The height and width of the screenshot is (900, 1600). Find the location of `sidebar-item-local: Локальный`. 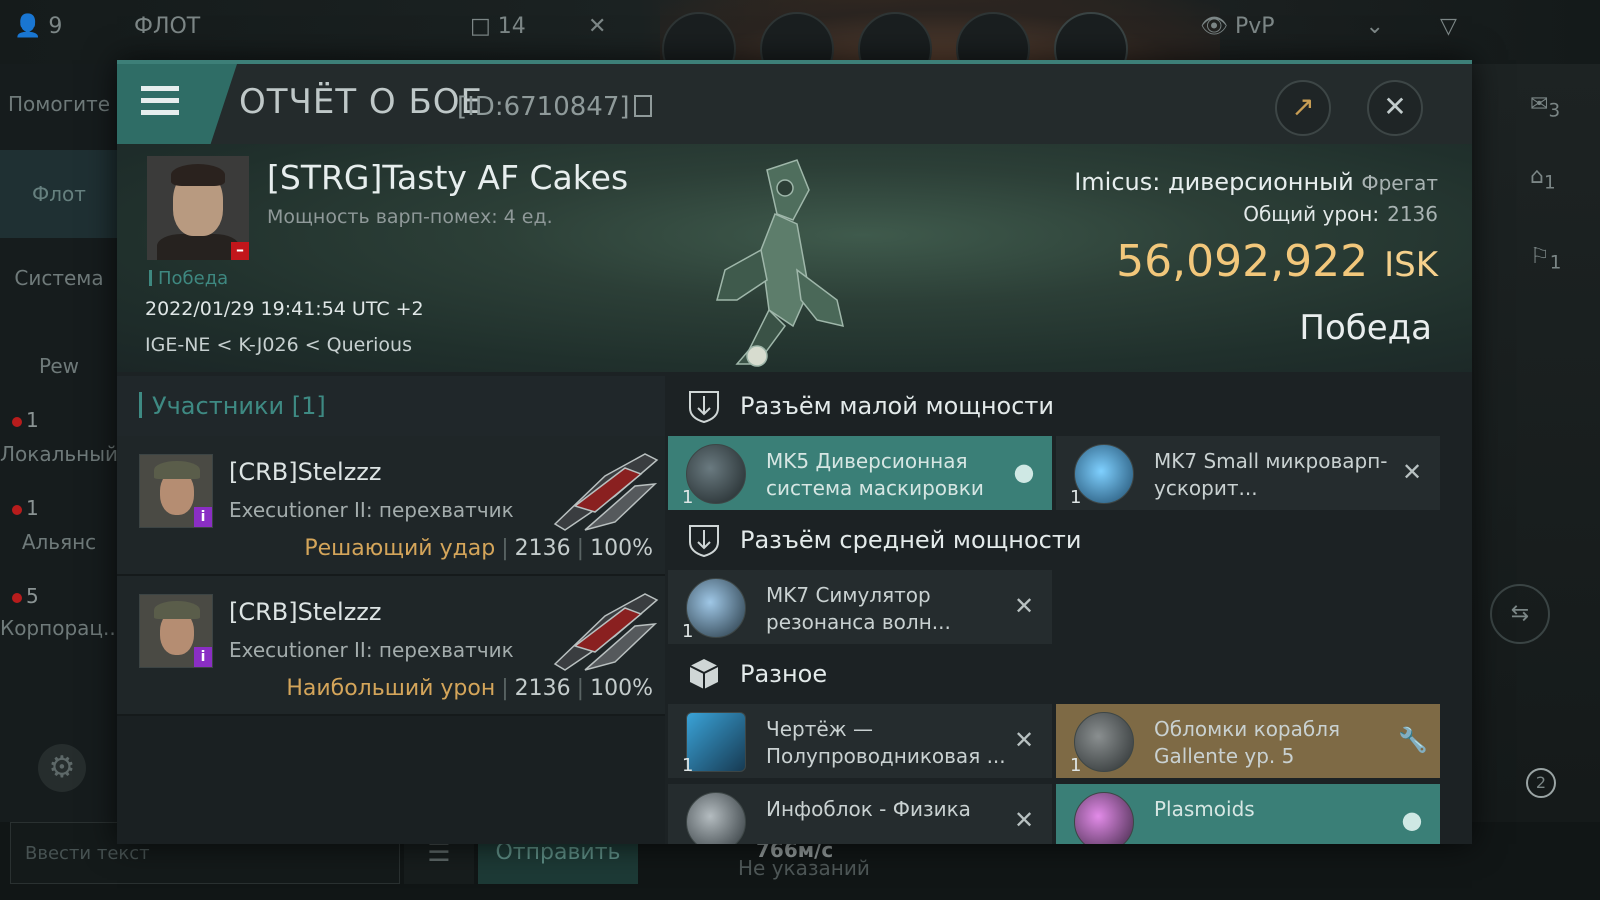

sidebar-item-local: Локальный is located at coordinates (59, 454).